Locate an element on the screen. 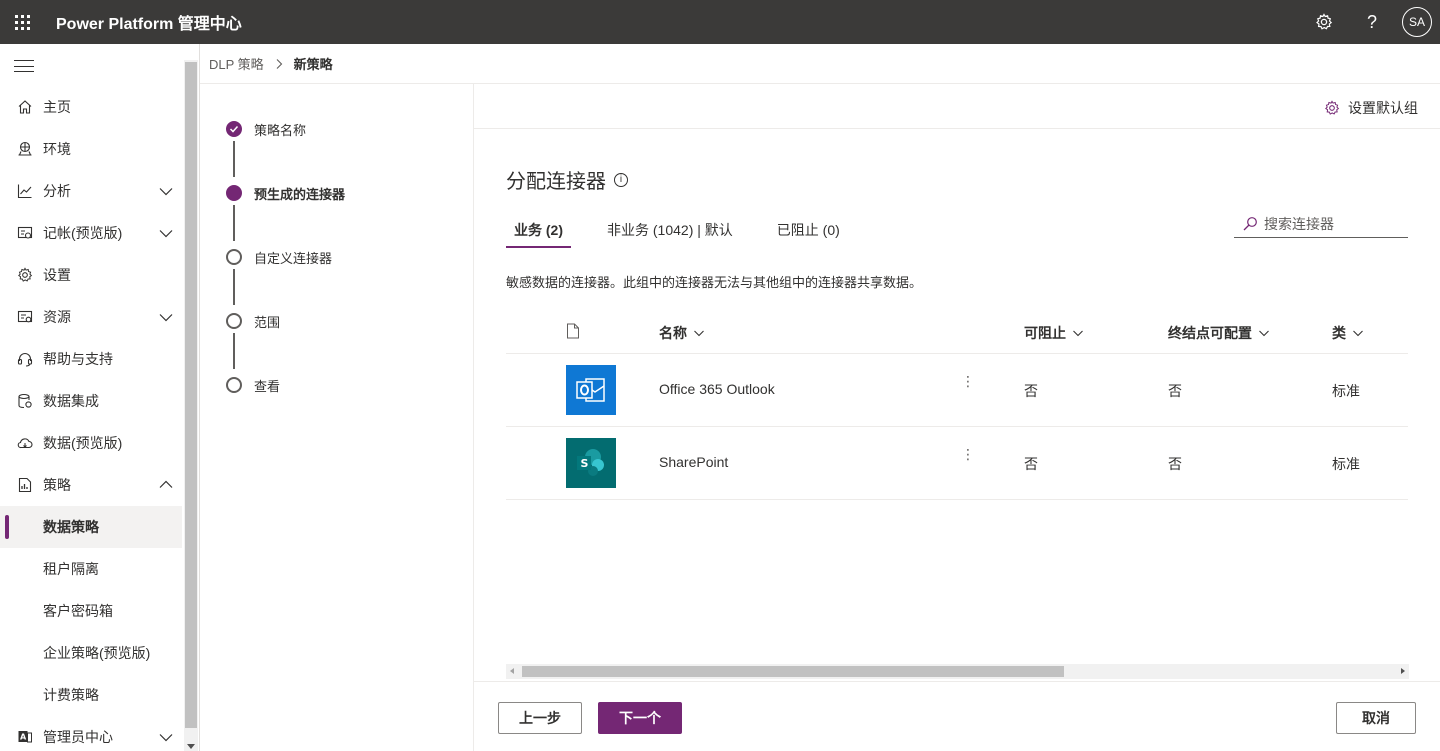 This screenshot has height=751, width=1440. step-prebuilt-connectors: 预生成的连接器 is located at coordinates (285, 193).